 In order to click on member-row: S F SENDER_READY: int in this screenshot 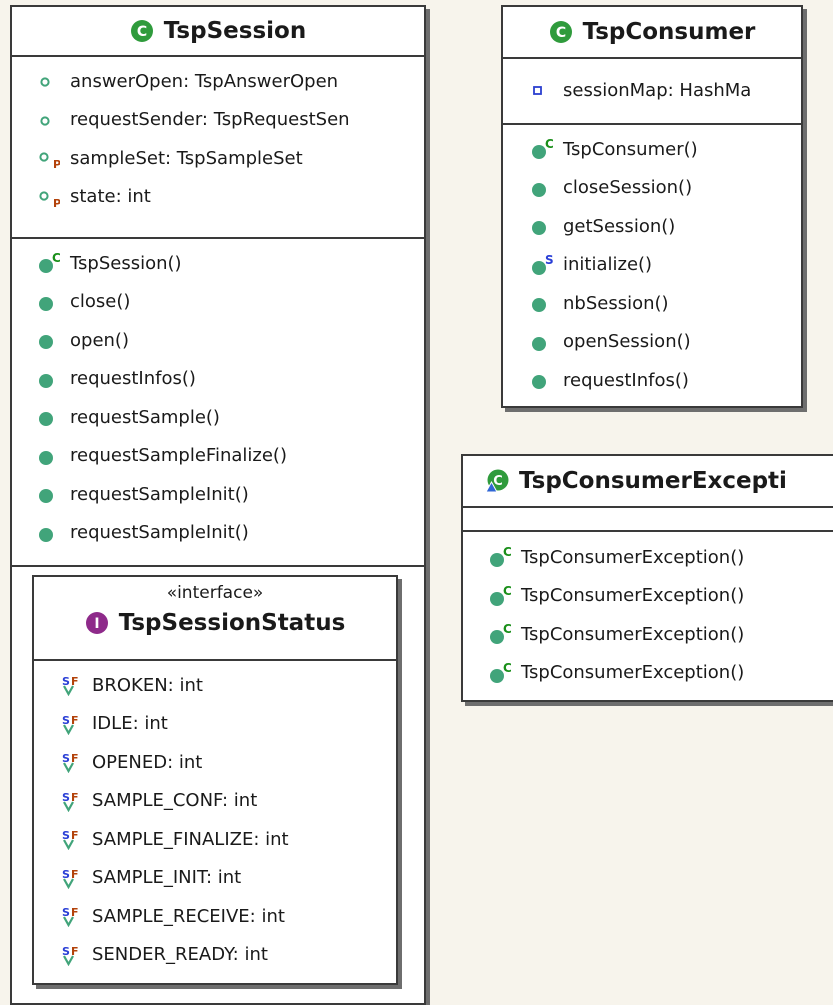, I will do `click(228, 955)`.